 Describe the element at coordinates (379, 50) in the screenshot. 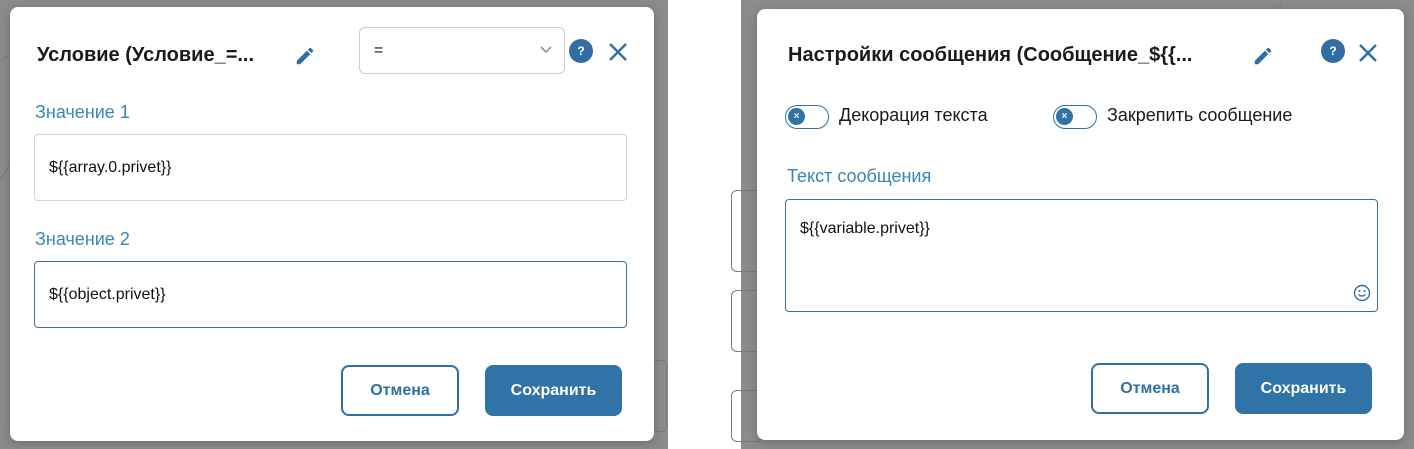

I see `operator-select-value: =` at that location.